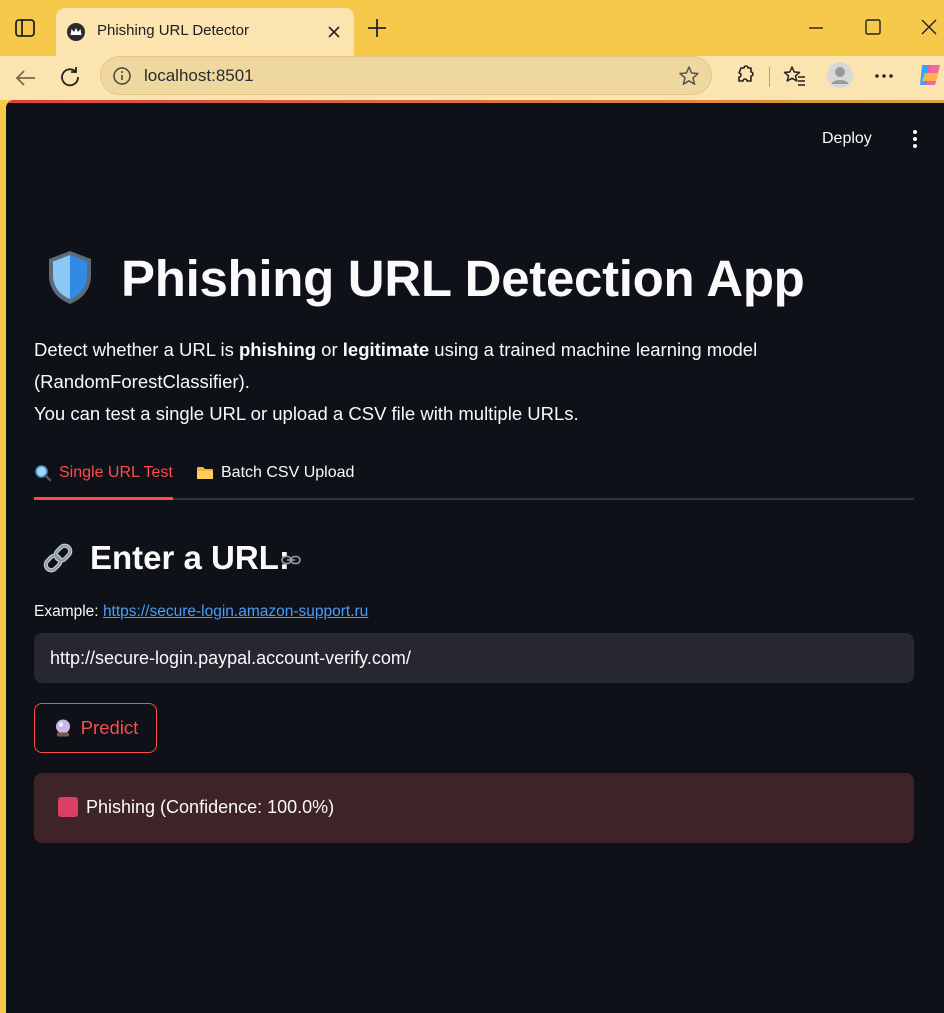  Describe the element at coordinates (136, 349) in the screenshot. I see `description-text: Detect whether a URL is` at that location.